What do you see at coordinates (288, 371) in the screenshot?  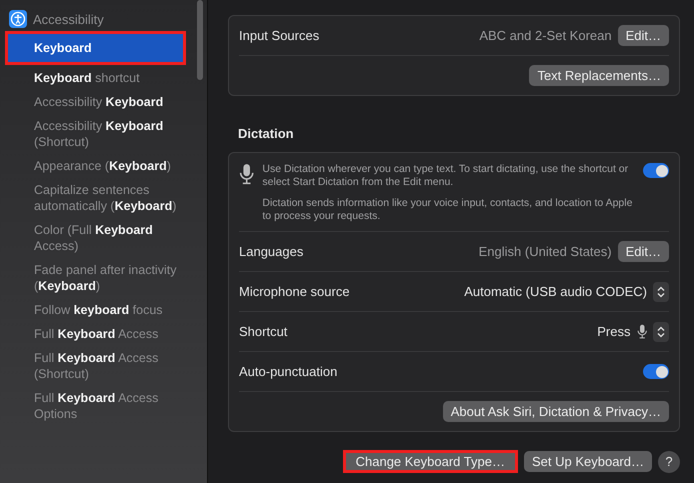 I see `row-label: Auto-punctuation` at bounding box center [288, 371].